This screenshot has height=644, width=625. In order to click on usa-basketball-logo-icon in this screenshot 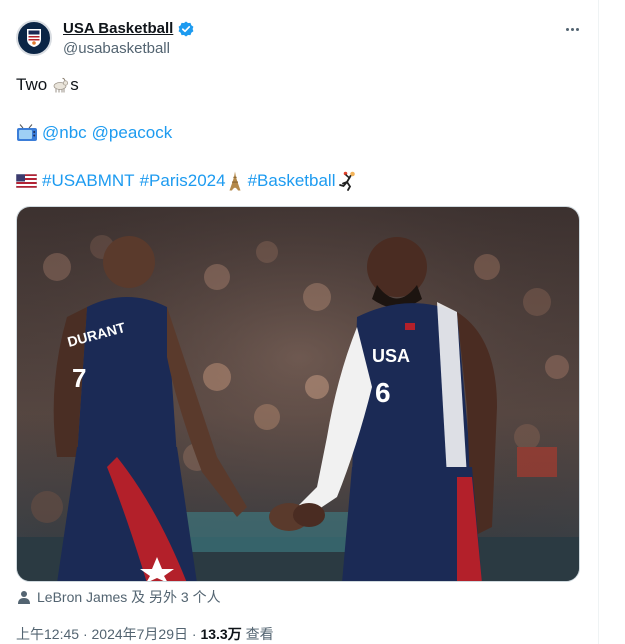, I will do `click(34, 38)`.